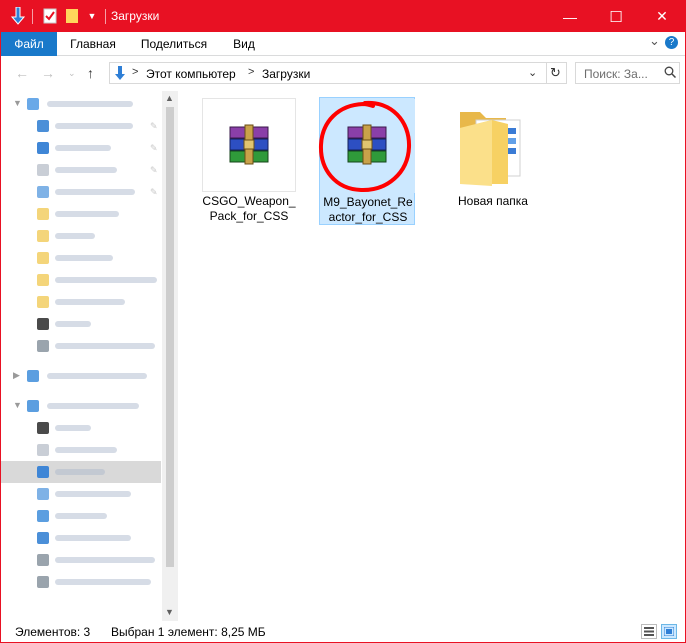  I want to click on help-icon: ?, so click(671, 42).